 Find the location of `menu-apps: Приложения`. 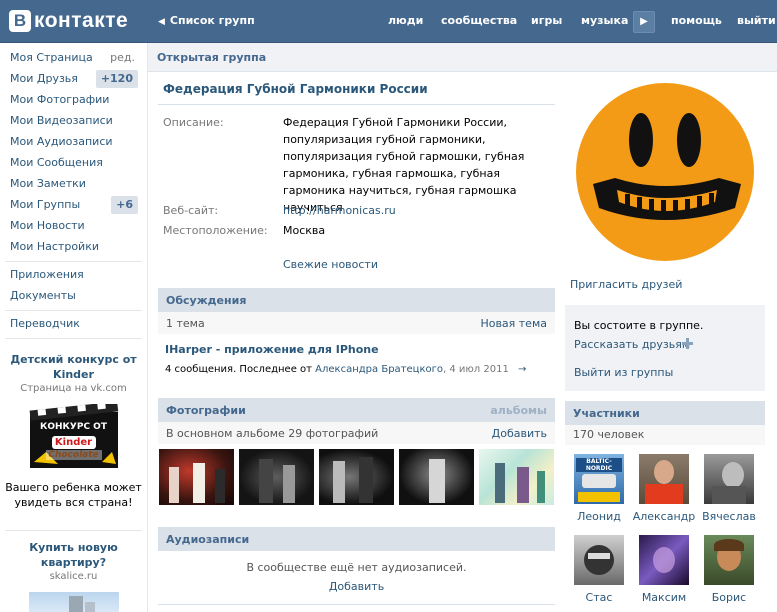

menu-apps: Приложения is located at coordinates (75, 275).